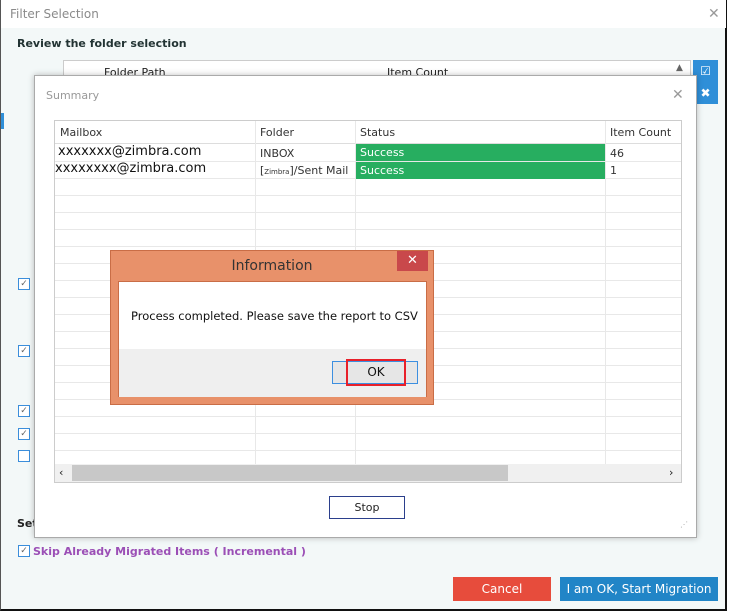  What do you see at coordinates (617, 153) in the screenshot?
I see `count-cell: 46` at bounding box center [617, 153].